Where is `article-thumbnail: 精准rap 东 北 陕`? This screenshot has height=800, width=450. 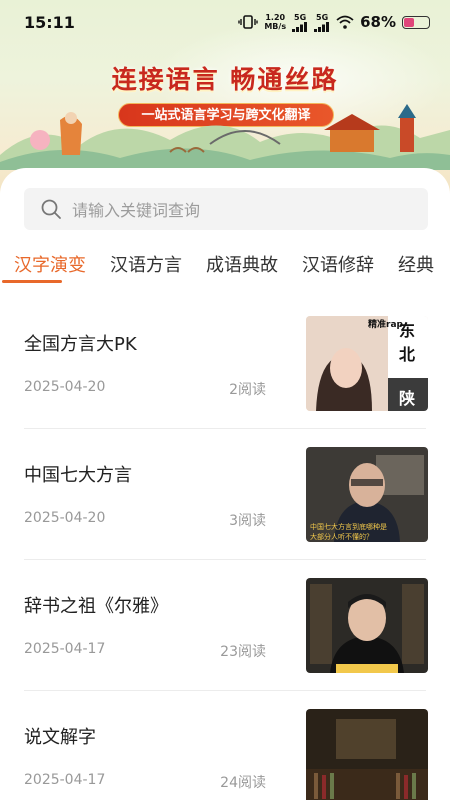 article-thumbnail: 精准rap 东 北 陕 is located at coordinates (367, 363).